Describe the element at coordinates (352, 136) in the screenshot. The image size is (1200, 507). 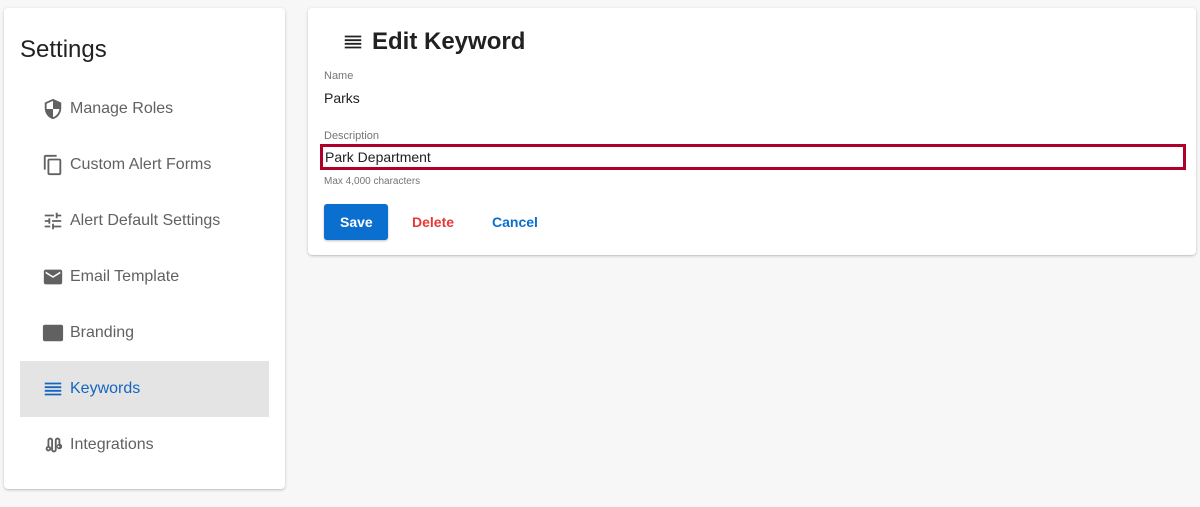
I see `description-label: Description` at that location.